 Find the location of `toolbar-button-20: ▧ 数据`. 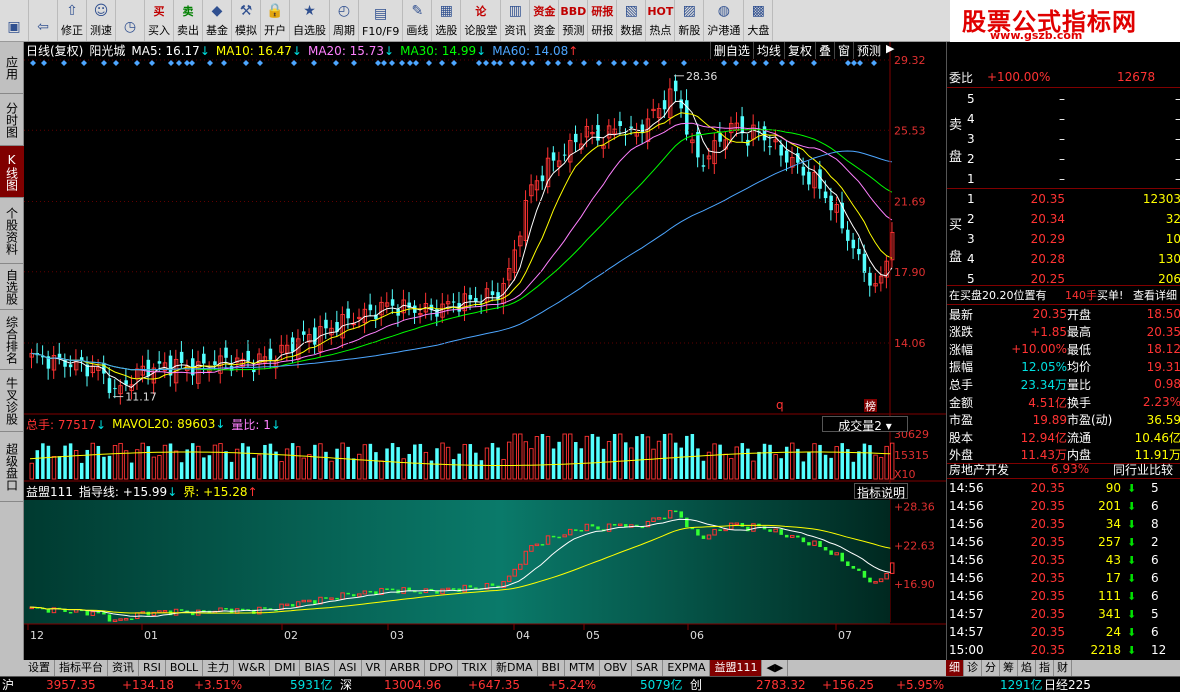

toolbar-button-20: ▧ 数据 is located at coordinates (632, 20).